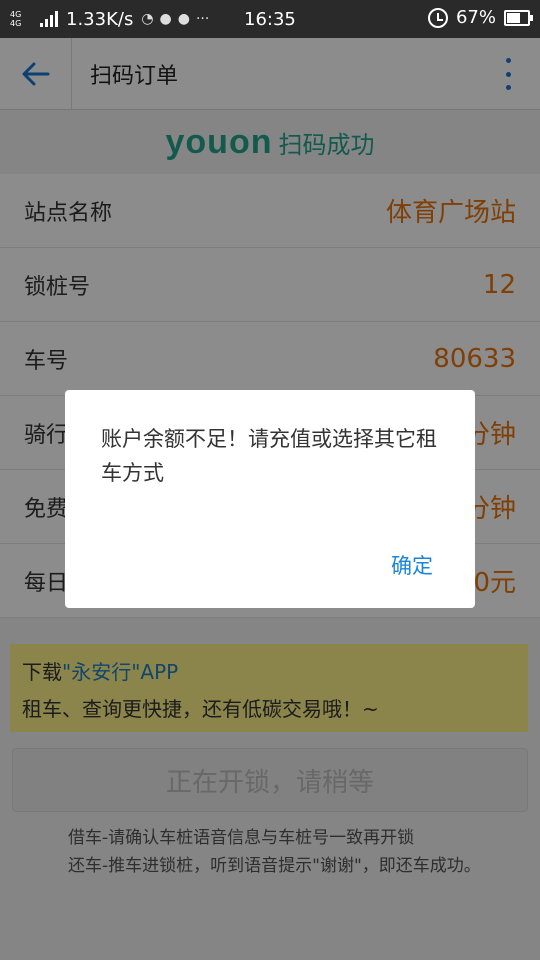 The width and height of the screenshot is (540, 960). I want to click on battery-percent: 67%, so click(475, 17).